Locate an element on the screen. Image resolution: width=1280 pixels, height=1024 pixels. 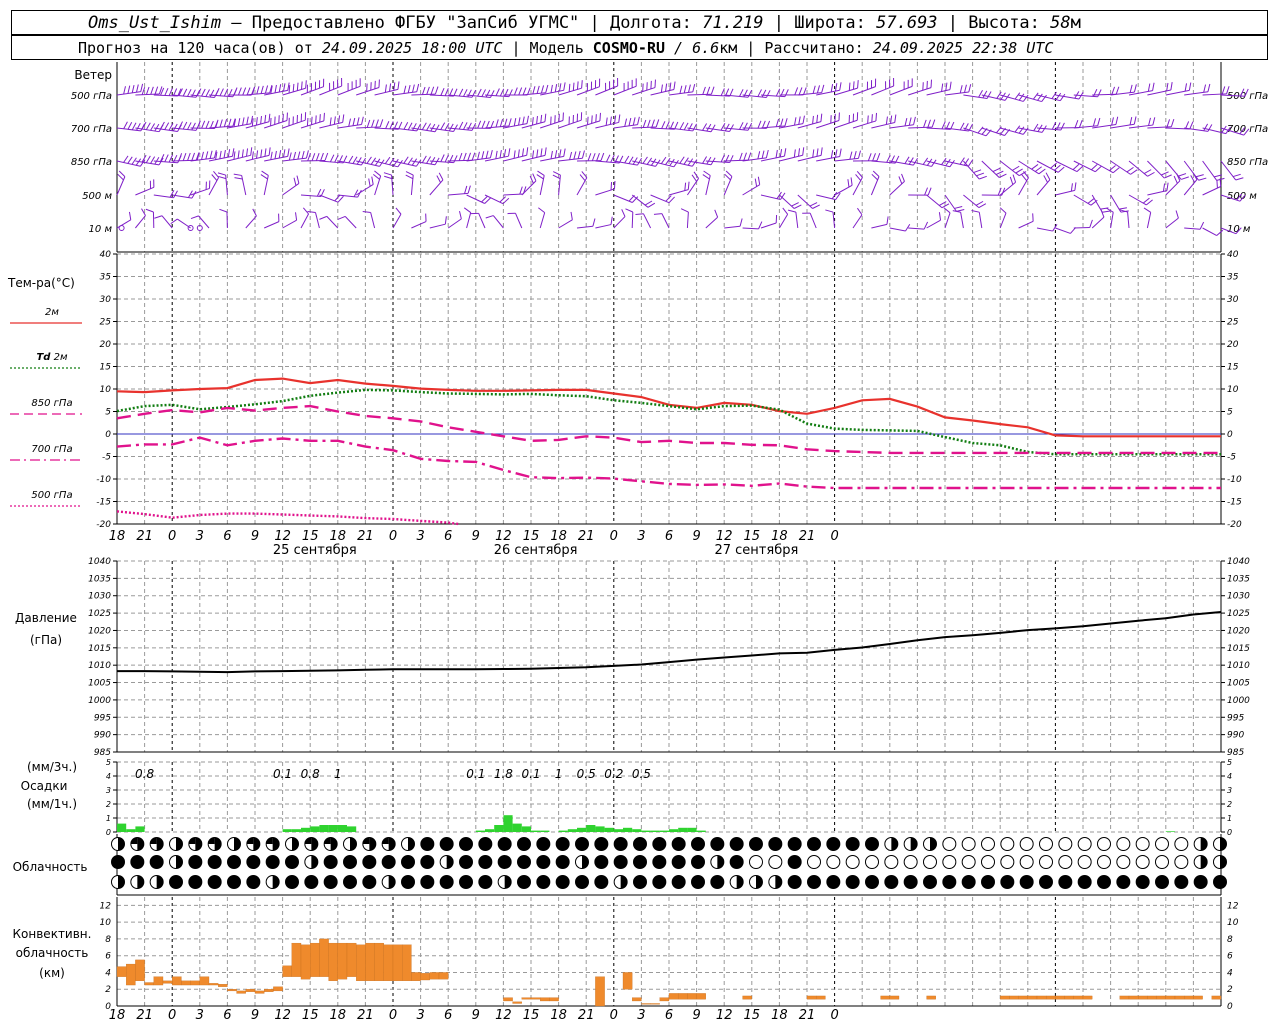
precip-3h-total: 1.8 is located at coordinates (503, 774).